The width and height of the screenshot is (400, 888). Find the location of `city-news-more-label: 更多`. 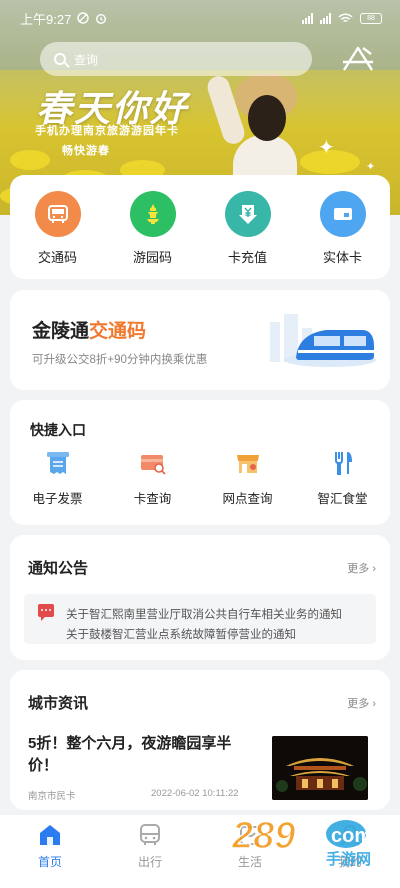

city-news-more-label: 更多 is located at coordinates (358, 704).